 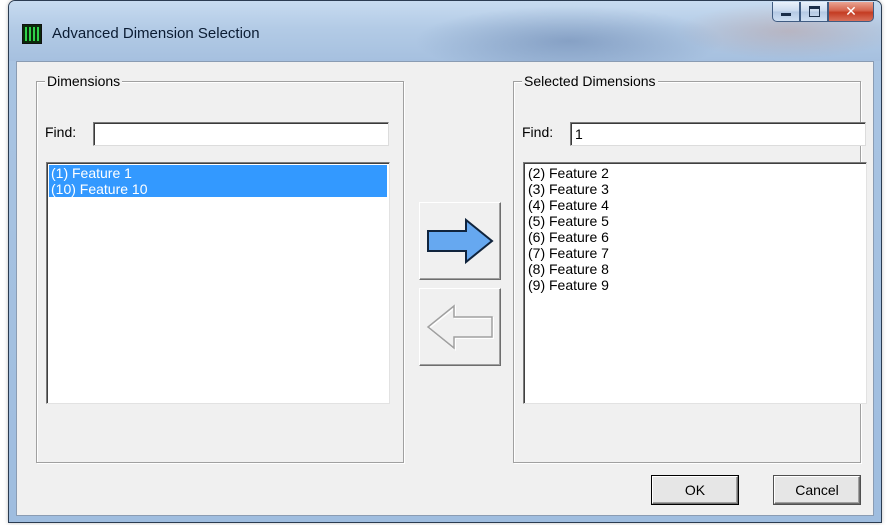 I want to click on selected-find-input, so click(x=718, y=134).